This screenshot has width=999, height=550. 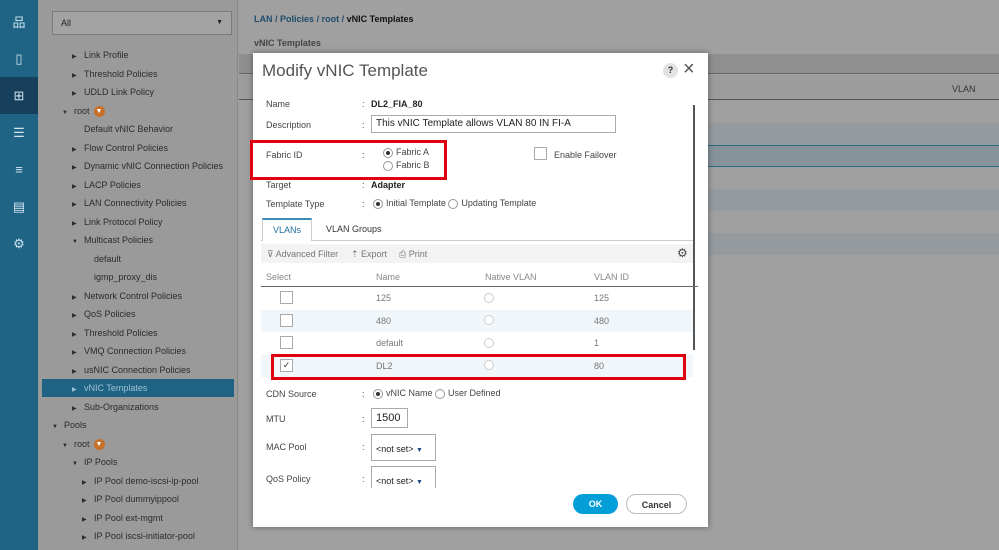 What do you see at coordinates (19, 169) in the screenshot?
I see `chassis-icon: ≡` at bounding box center [19, 169].